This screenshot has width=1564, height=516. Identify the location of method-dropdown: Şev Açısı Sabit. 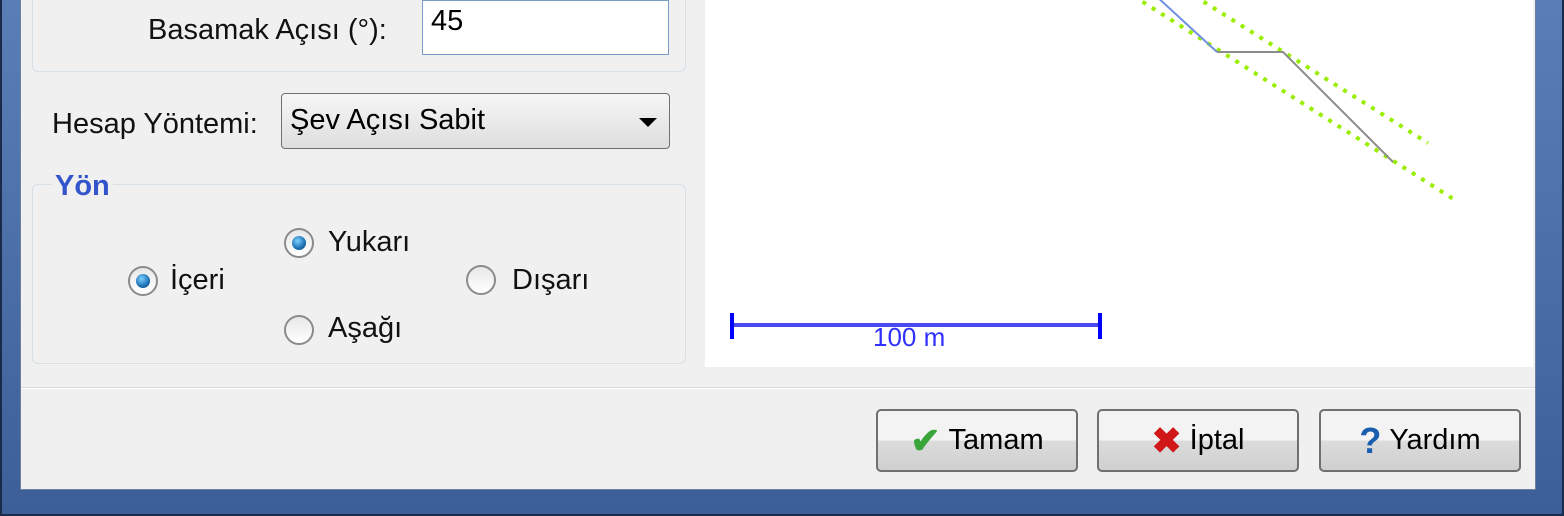
(475, 121).